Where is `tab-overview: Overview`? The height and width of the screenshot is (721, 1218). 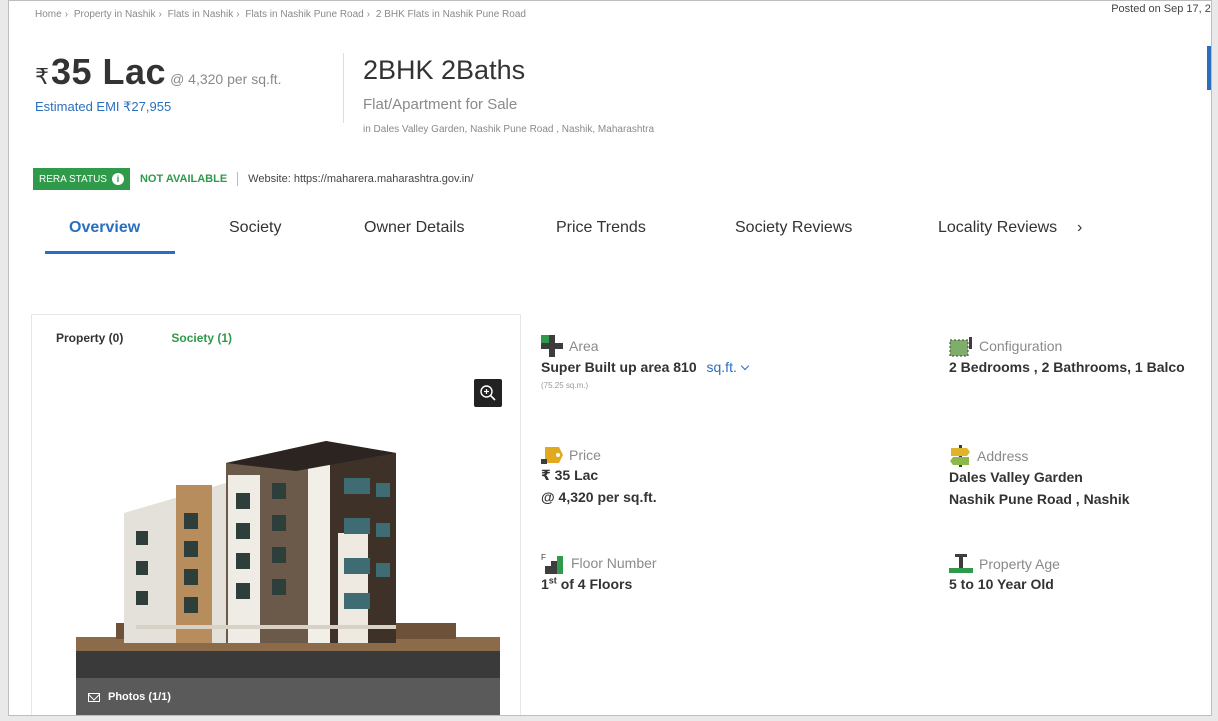 tab-overview: Overview is located at coordinates (104, 228).